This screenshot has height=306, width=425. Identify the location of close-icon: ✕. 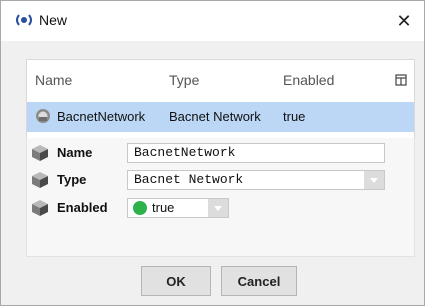
(404, 21).